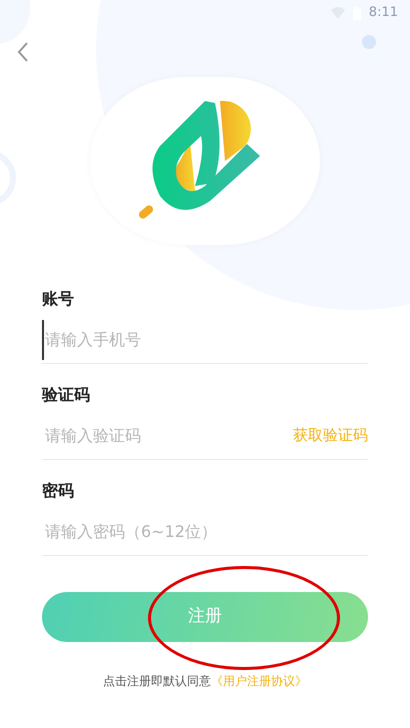 This screenshot has height=728, width=410. I want to click on field-label: 账号, so click(58, 299).